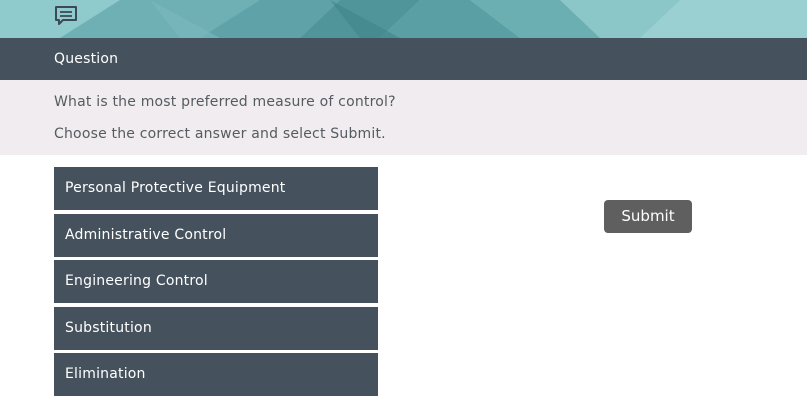  Describe the element at coordinates (216, 374) in the screenshot. I see `answer-option-elimination: Elimination` at that location.